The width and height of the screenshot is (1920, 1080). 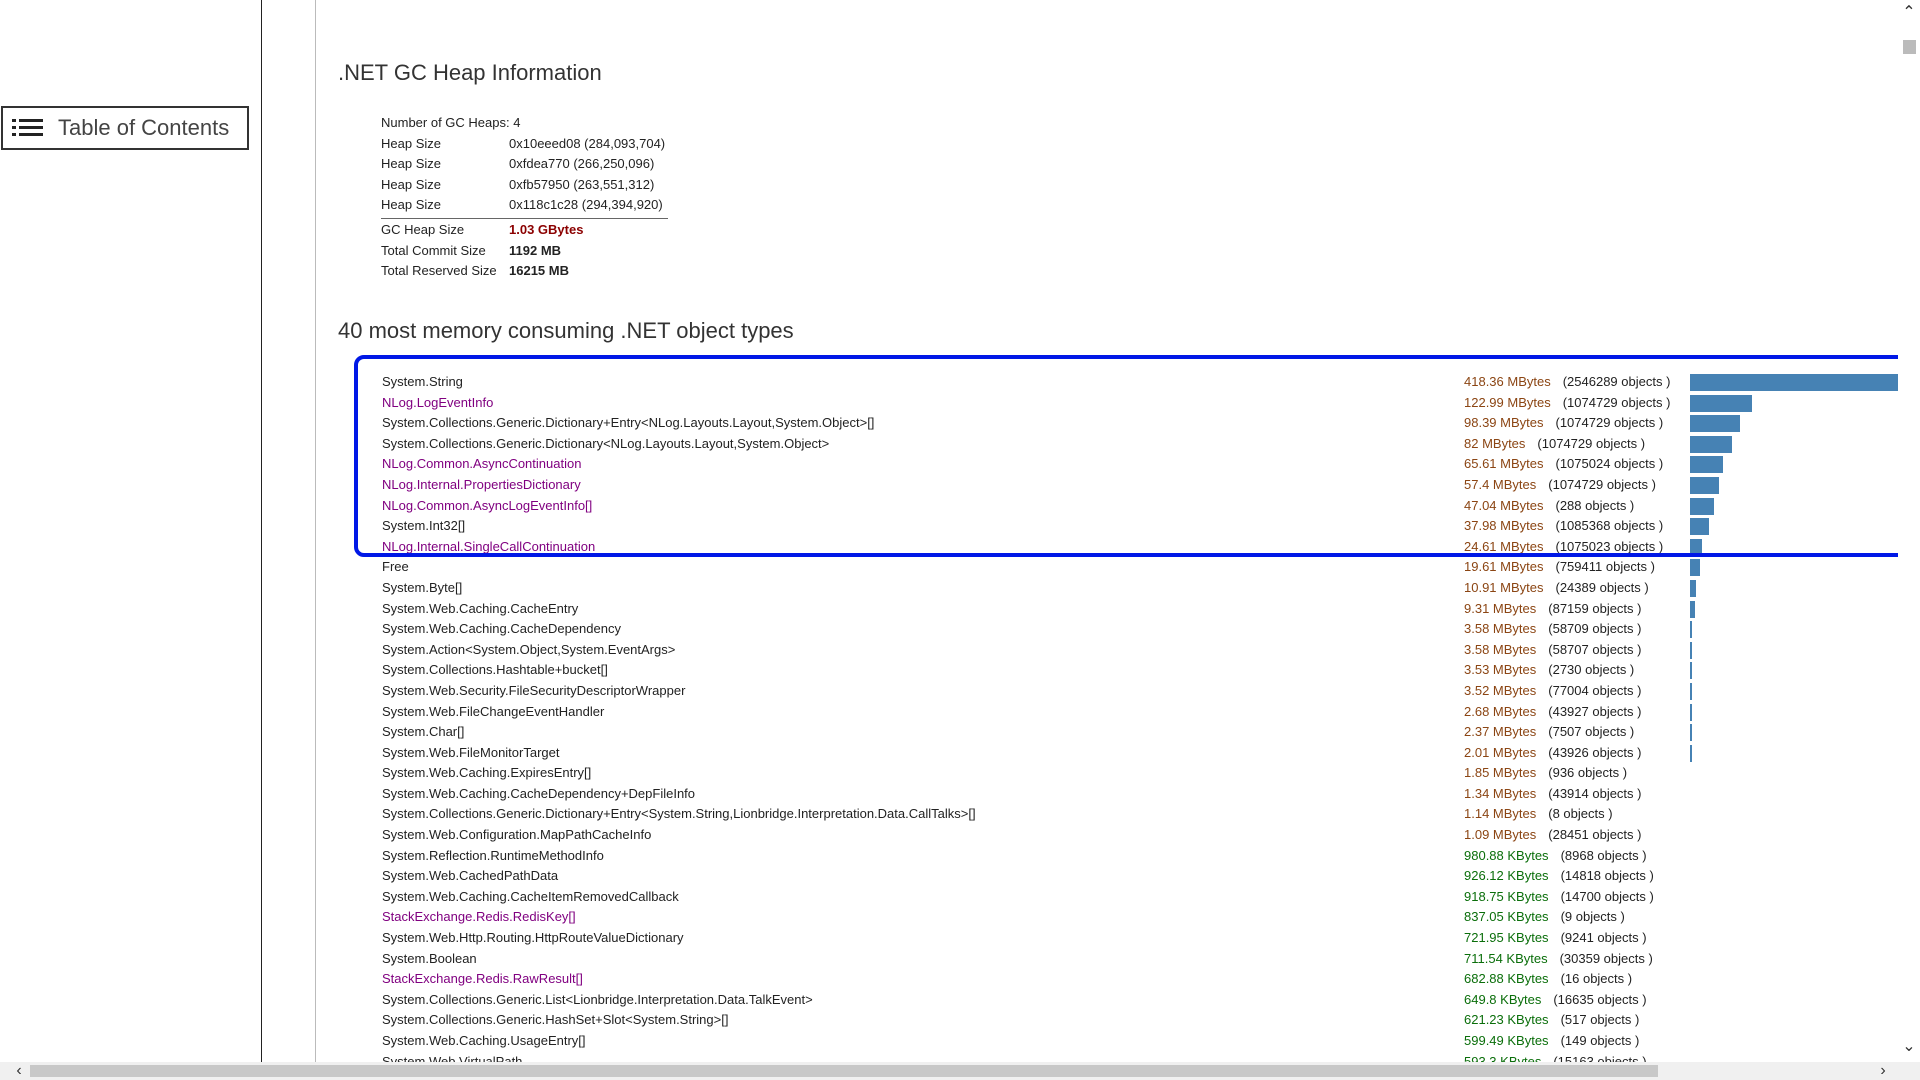 I want to click on type-object-count: (1075024 objects ), so click(x=1609, y=464).